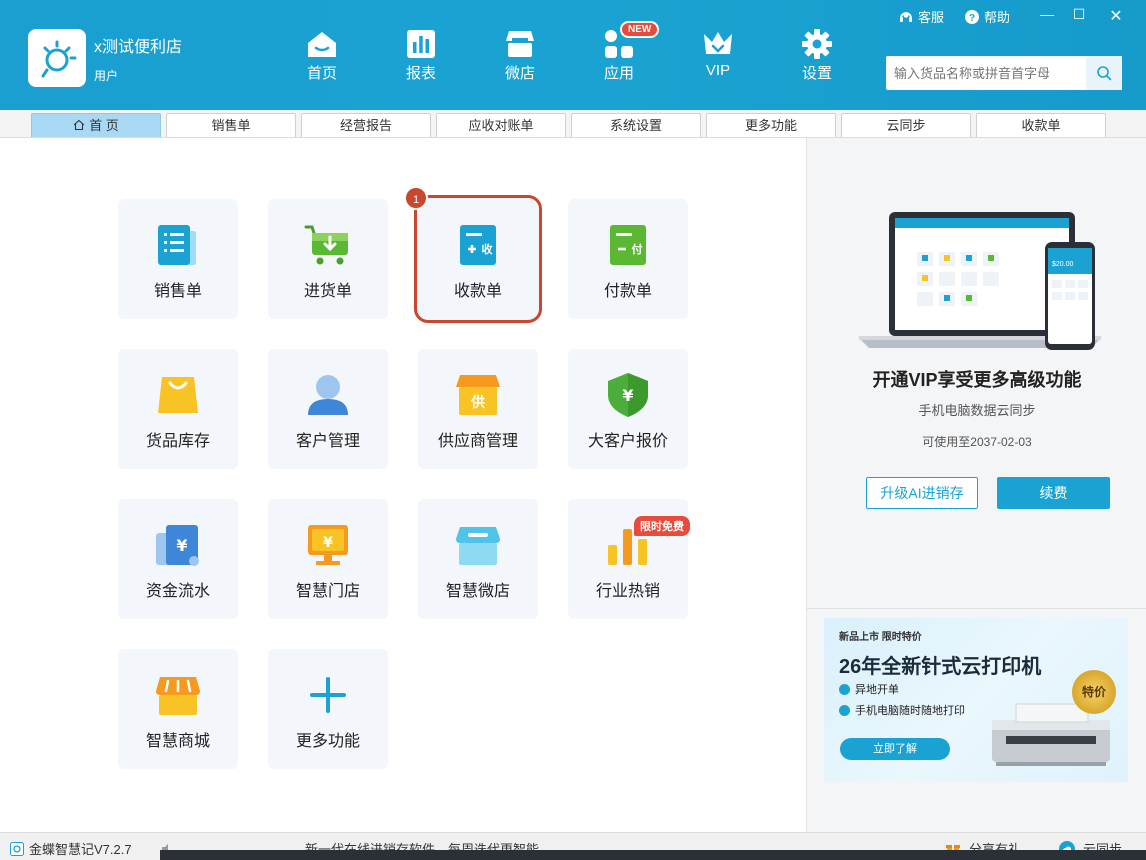 This screenshot has height=860, width=1146. Describe the element at coordinates (627, 441) in the screenshot. I see `card-vip-quote-label: 大客户报价` at that location.